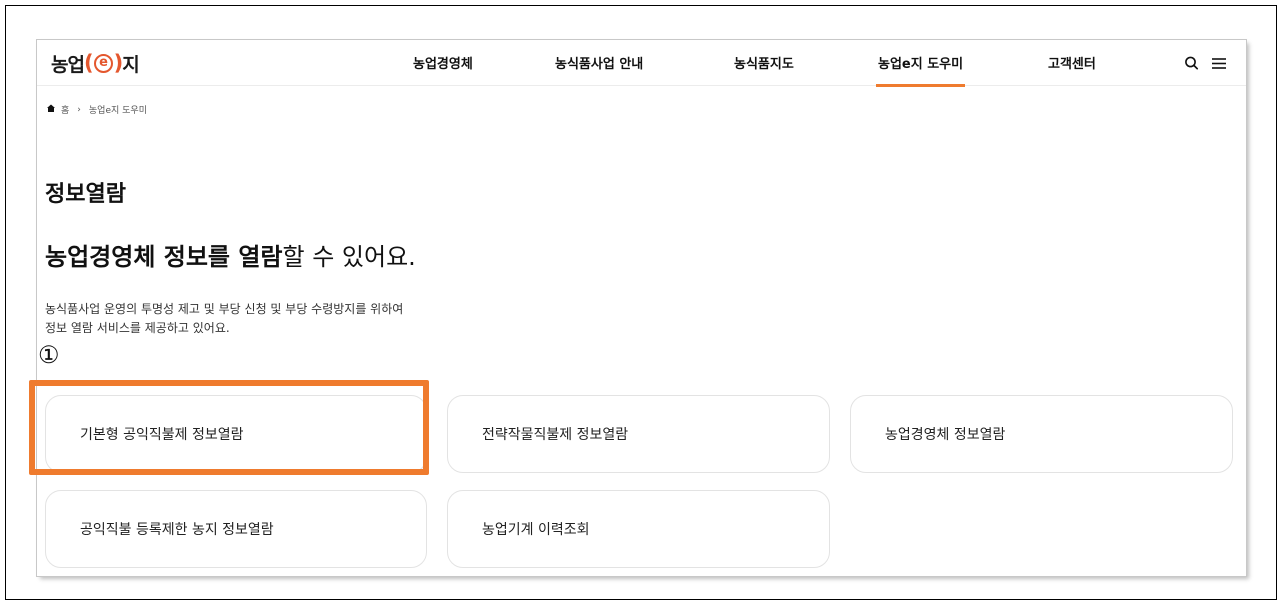 This screenshot has width=1282, height=605. I want to click on card-basic-direct-payment: 기본형 공익직불제 정보열람, so click(236, 434).